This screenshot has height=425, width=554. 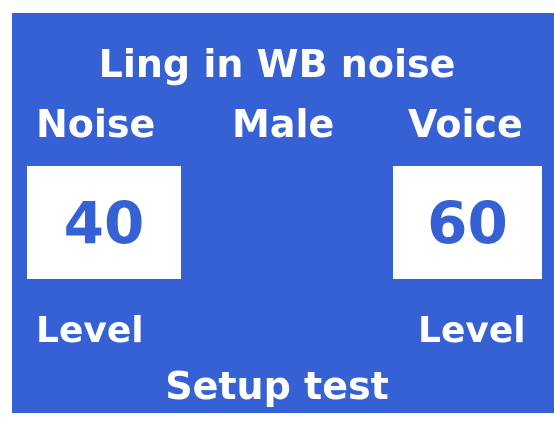 I want to click on noise-level-label: Level, so click(x=90, y=330).